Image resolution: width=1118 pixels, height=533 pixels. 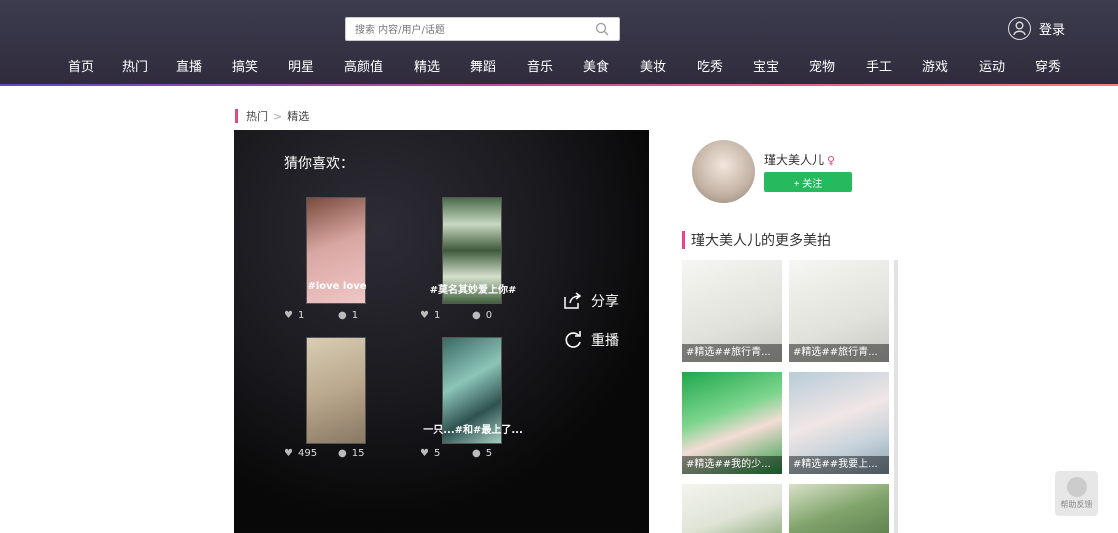 What do you see at coordinates (935, 68) in the screenshot?
I see `nav-item-games: 游戏` at bounding box center [935, 68].